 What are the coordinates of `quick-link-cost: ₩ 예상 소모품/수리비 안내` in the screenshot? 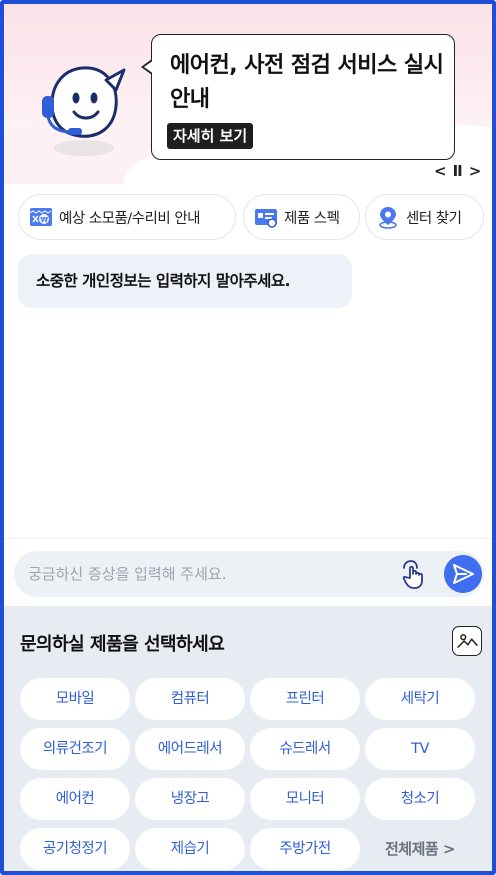 It's located at (127, 217).